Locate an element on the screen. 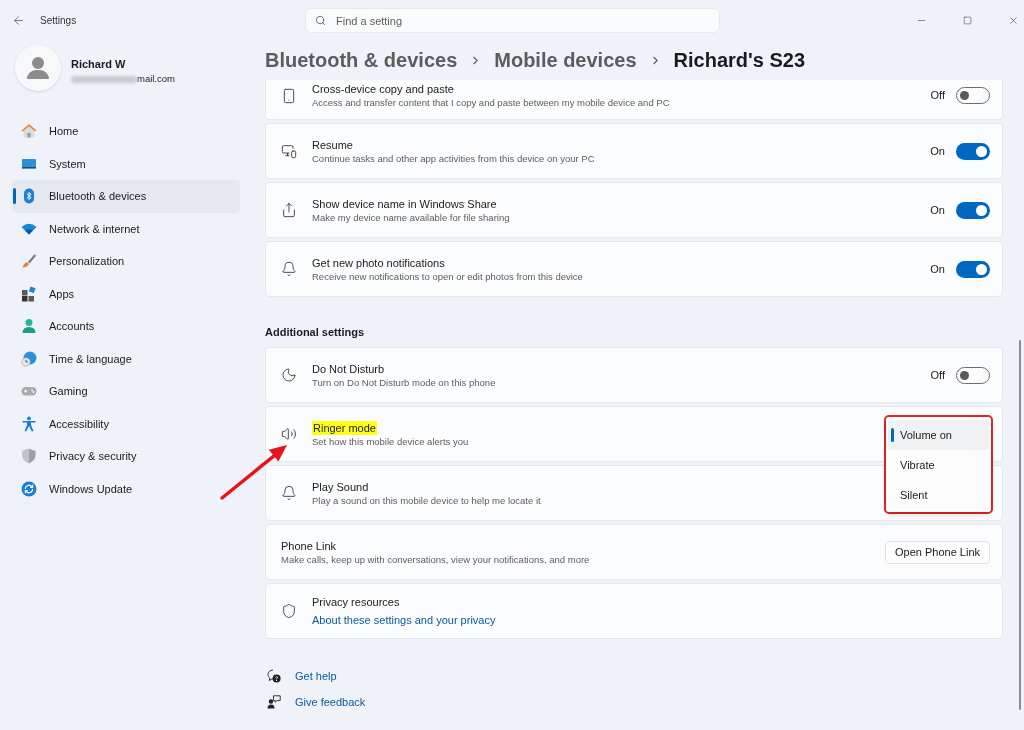 The height and width of the screenshot is (730, 1024). open-button: Open Phone Link is located at coordinates (937, 552).